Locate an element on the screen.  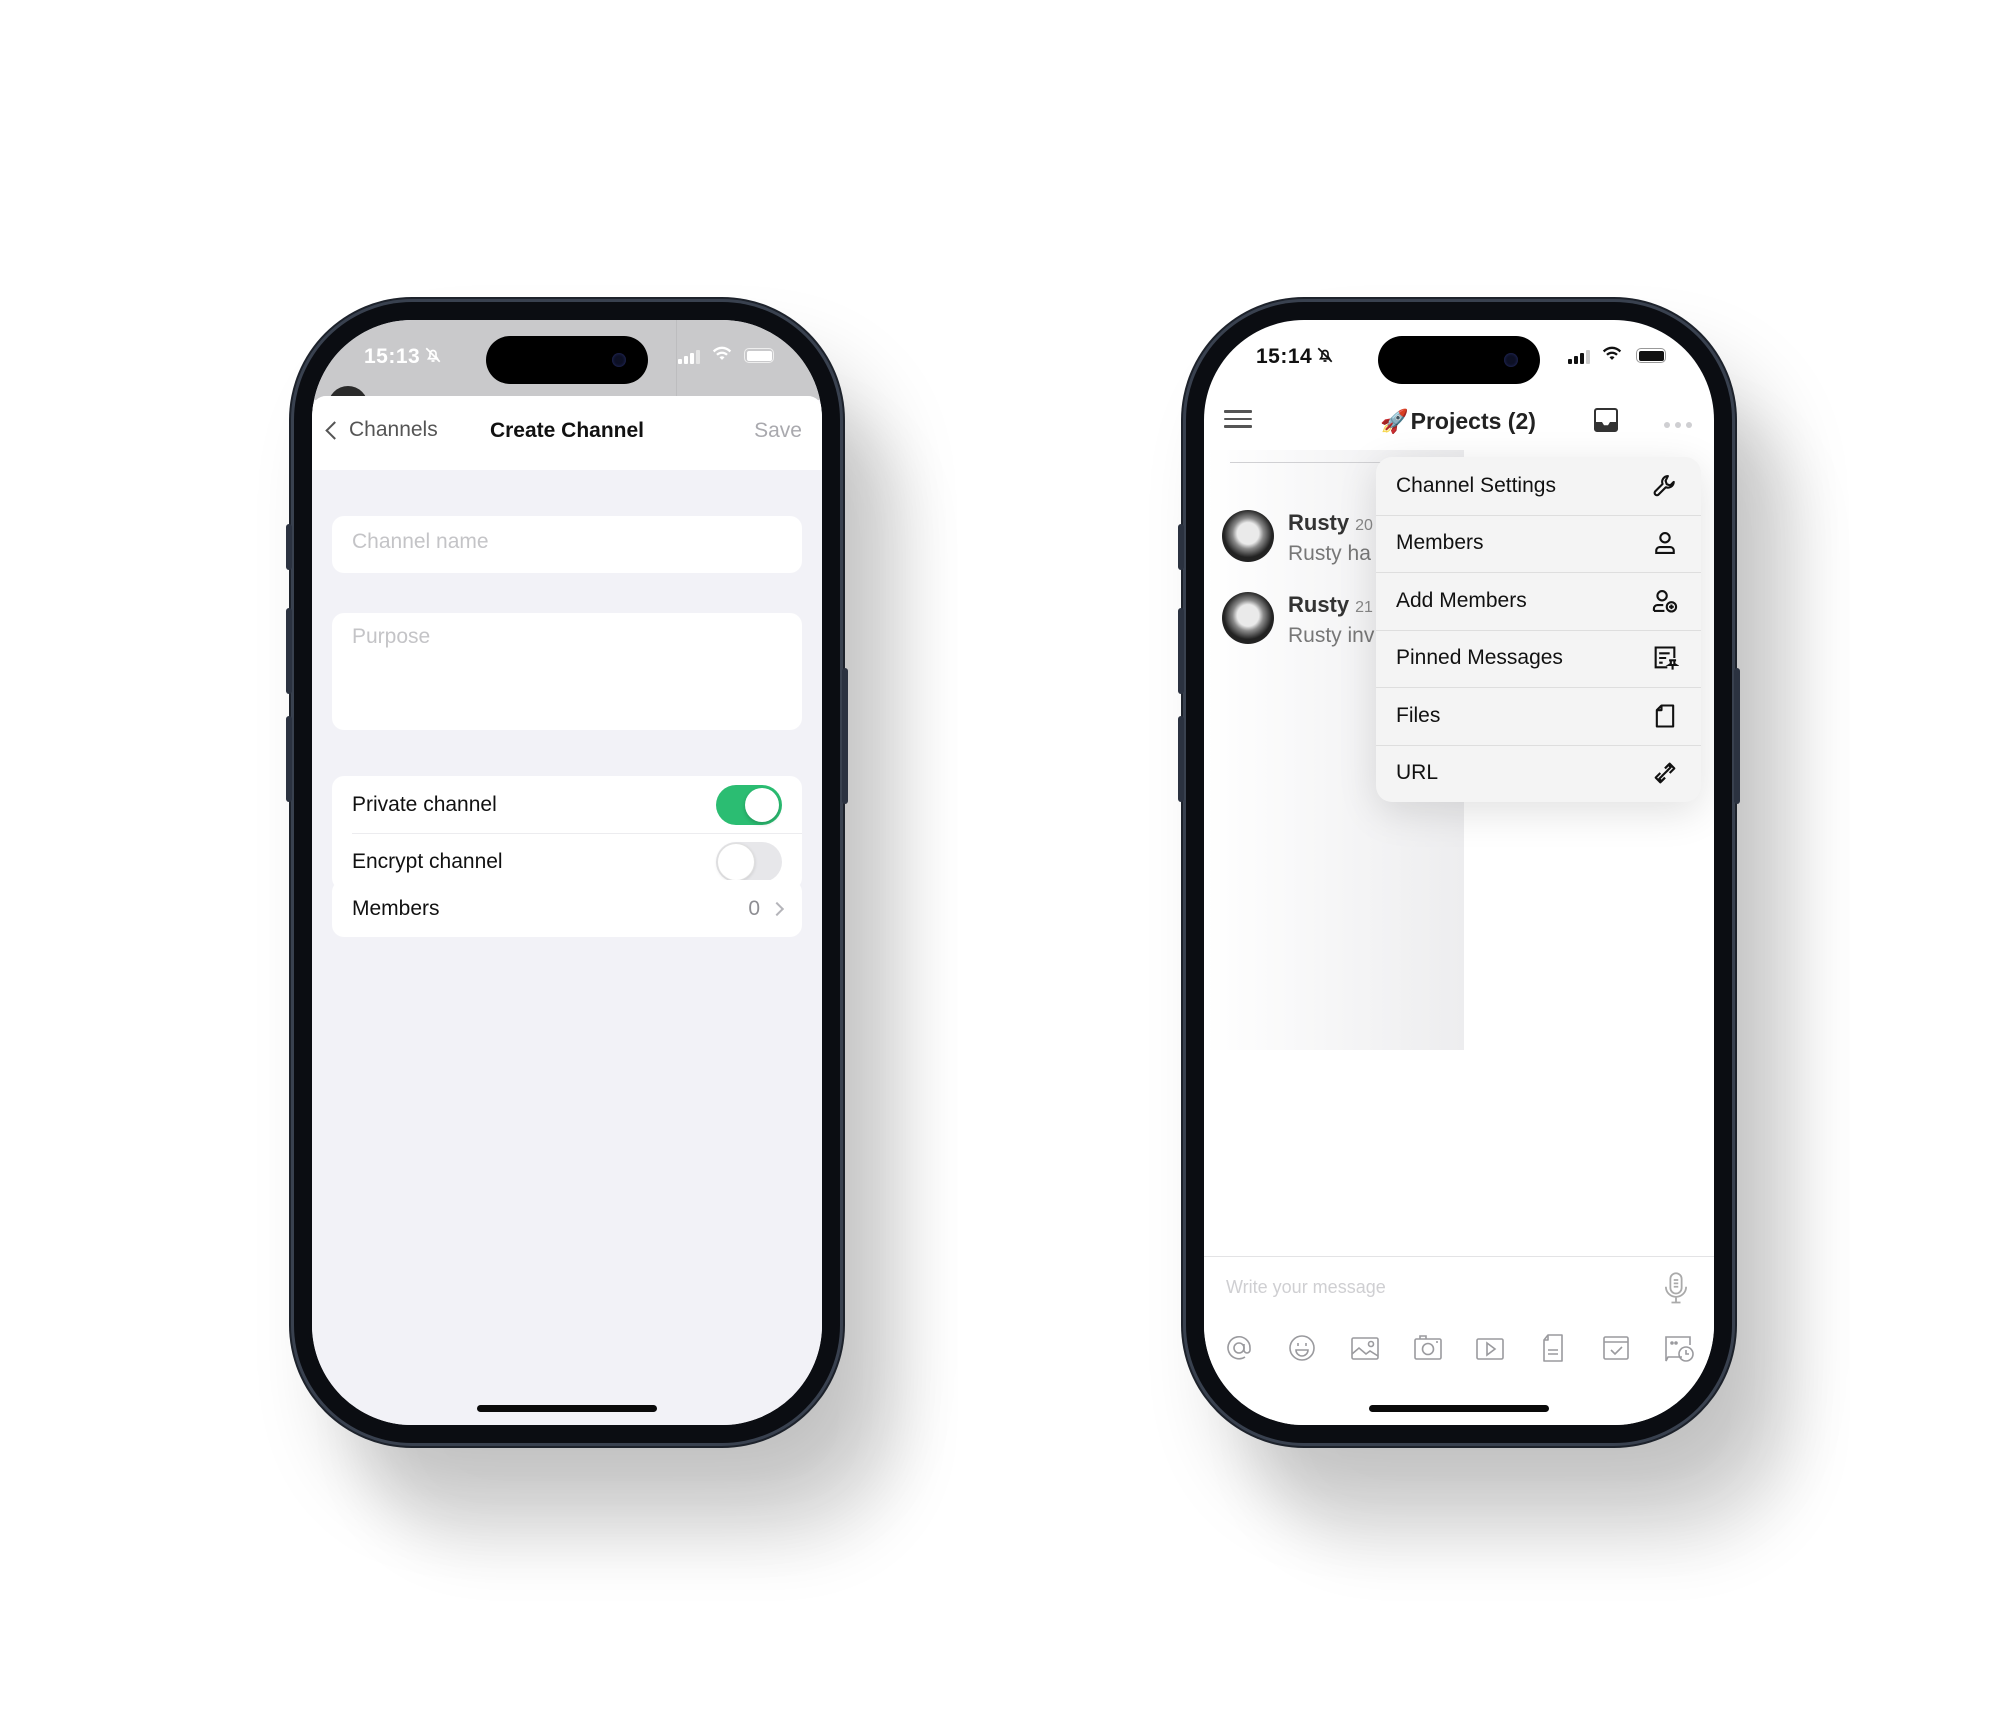
menu-item-label: Pinned Messages is located at coordinates (1479, 658).